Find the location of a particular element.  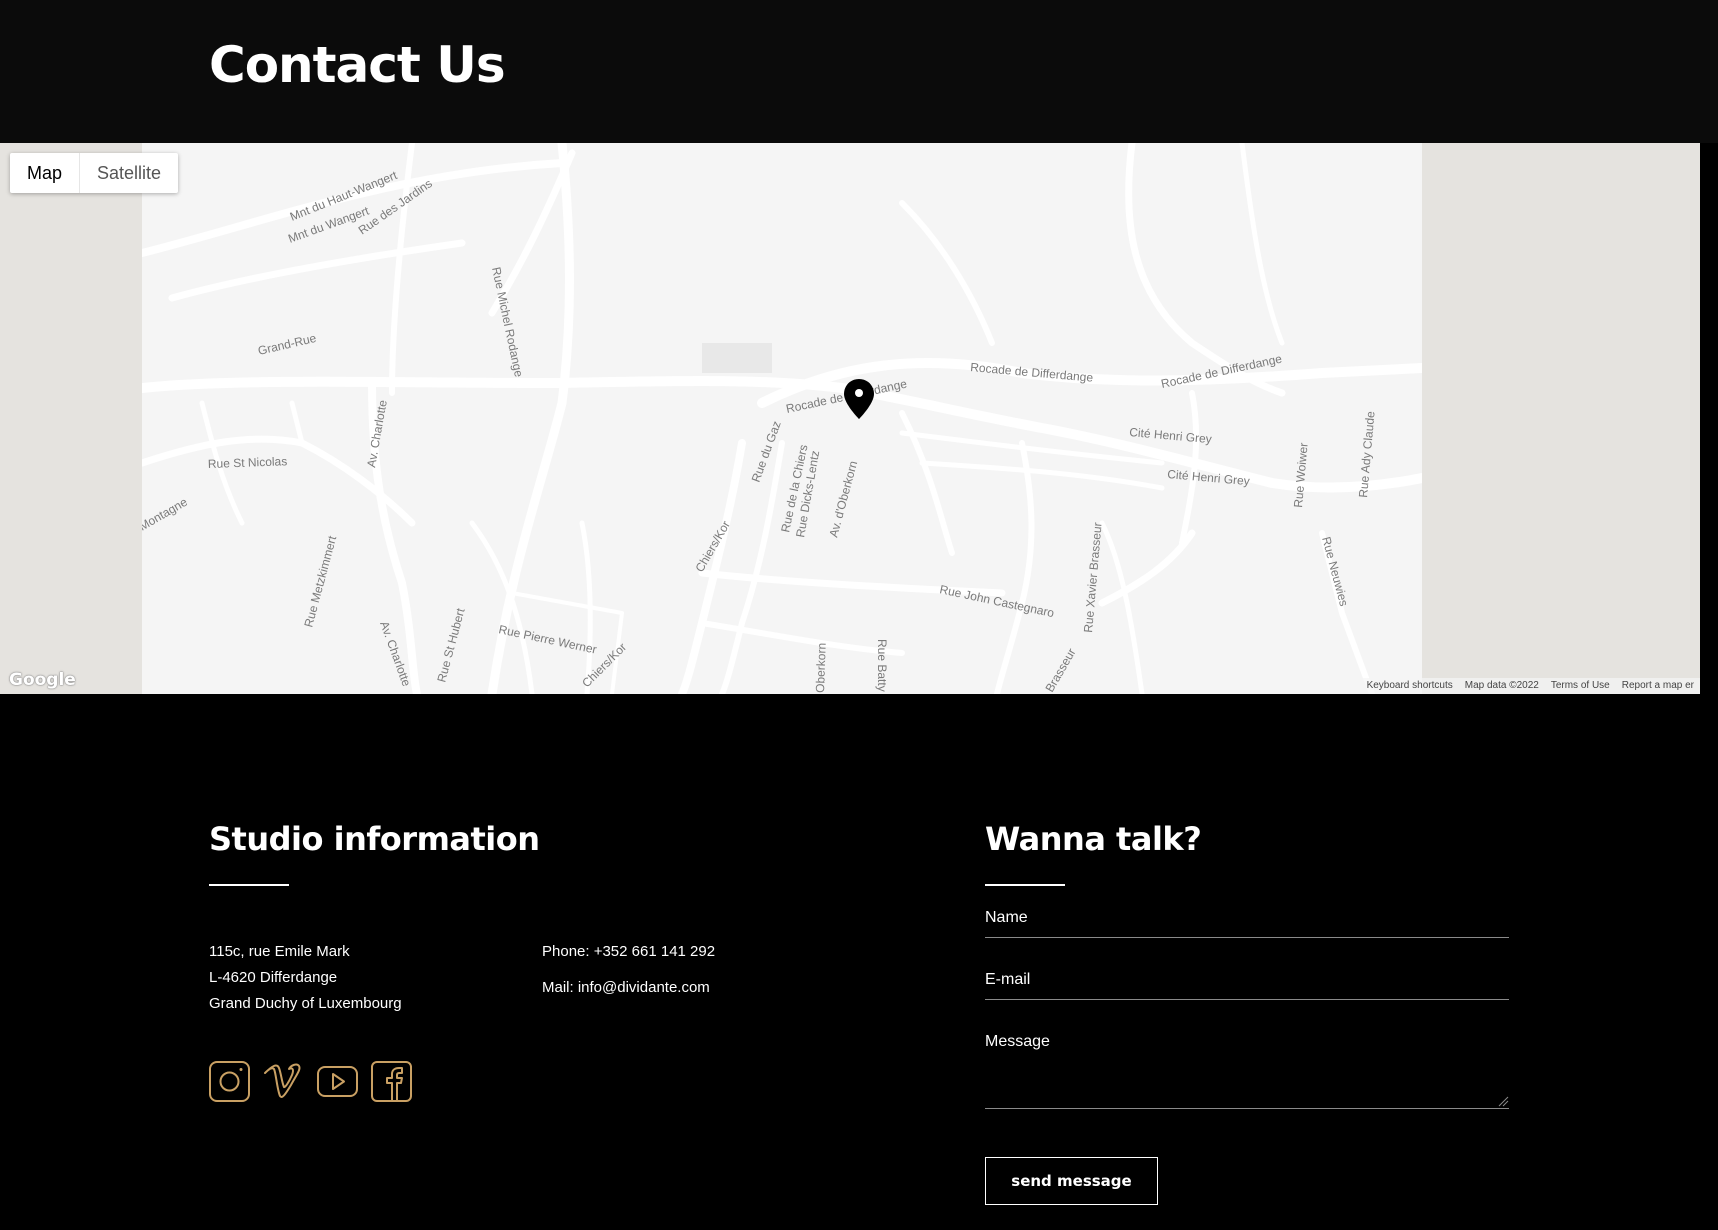

svg-text: Oberkorn is located at coordinates (821, 668).